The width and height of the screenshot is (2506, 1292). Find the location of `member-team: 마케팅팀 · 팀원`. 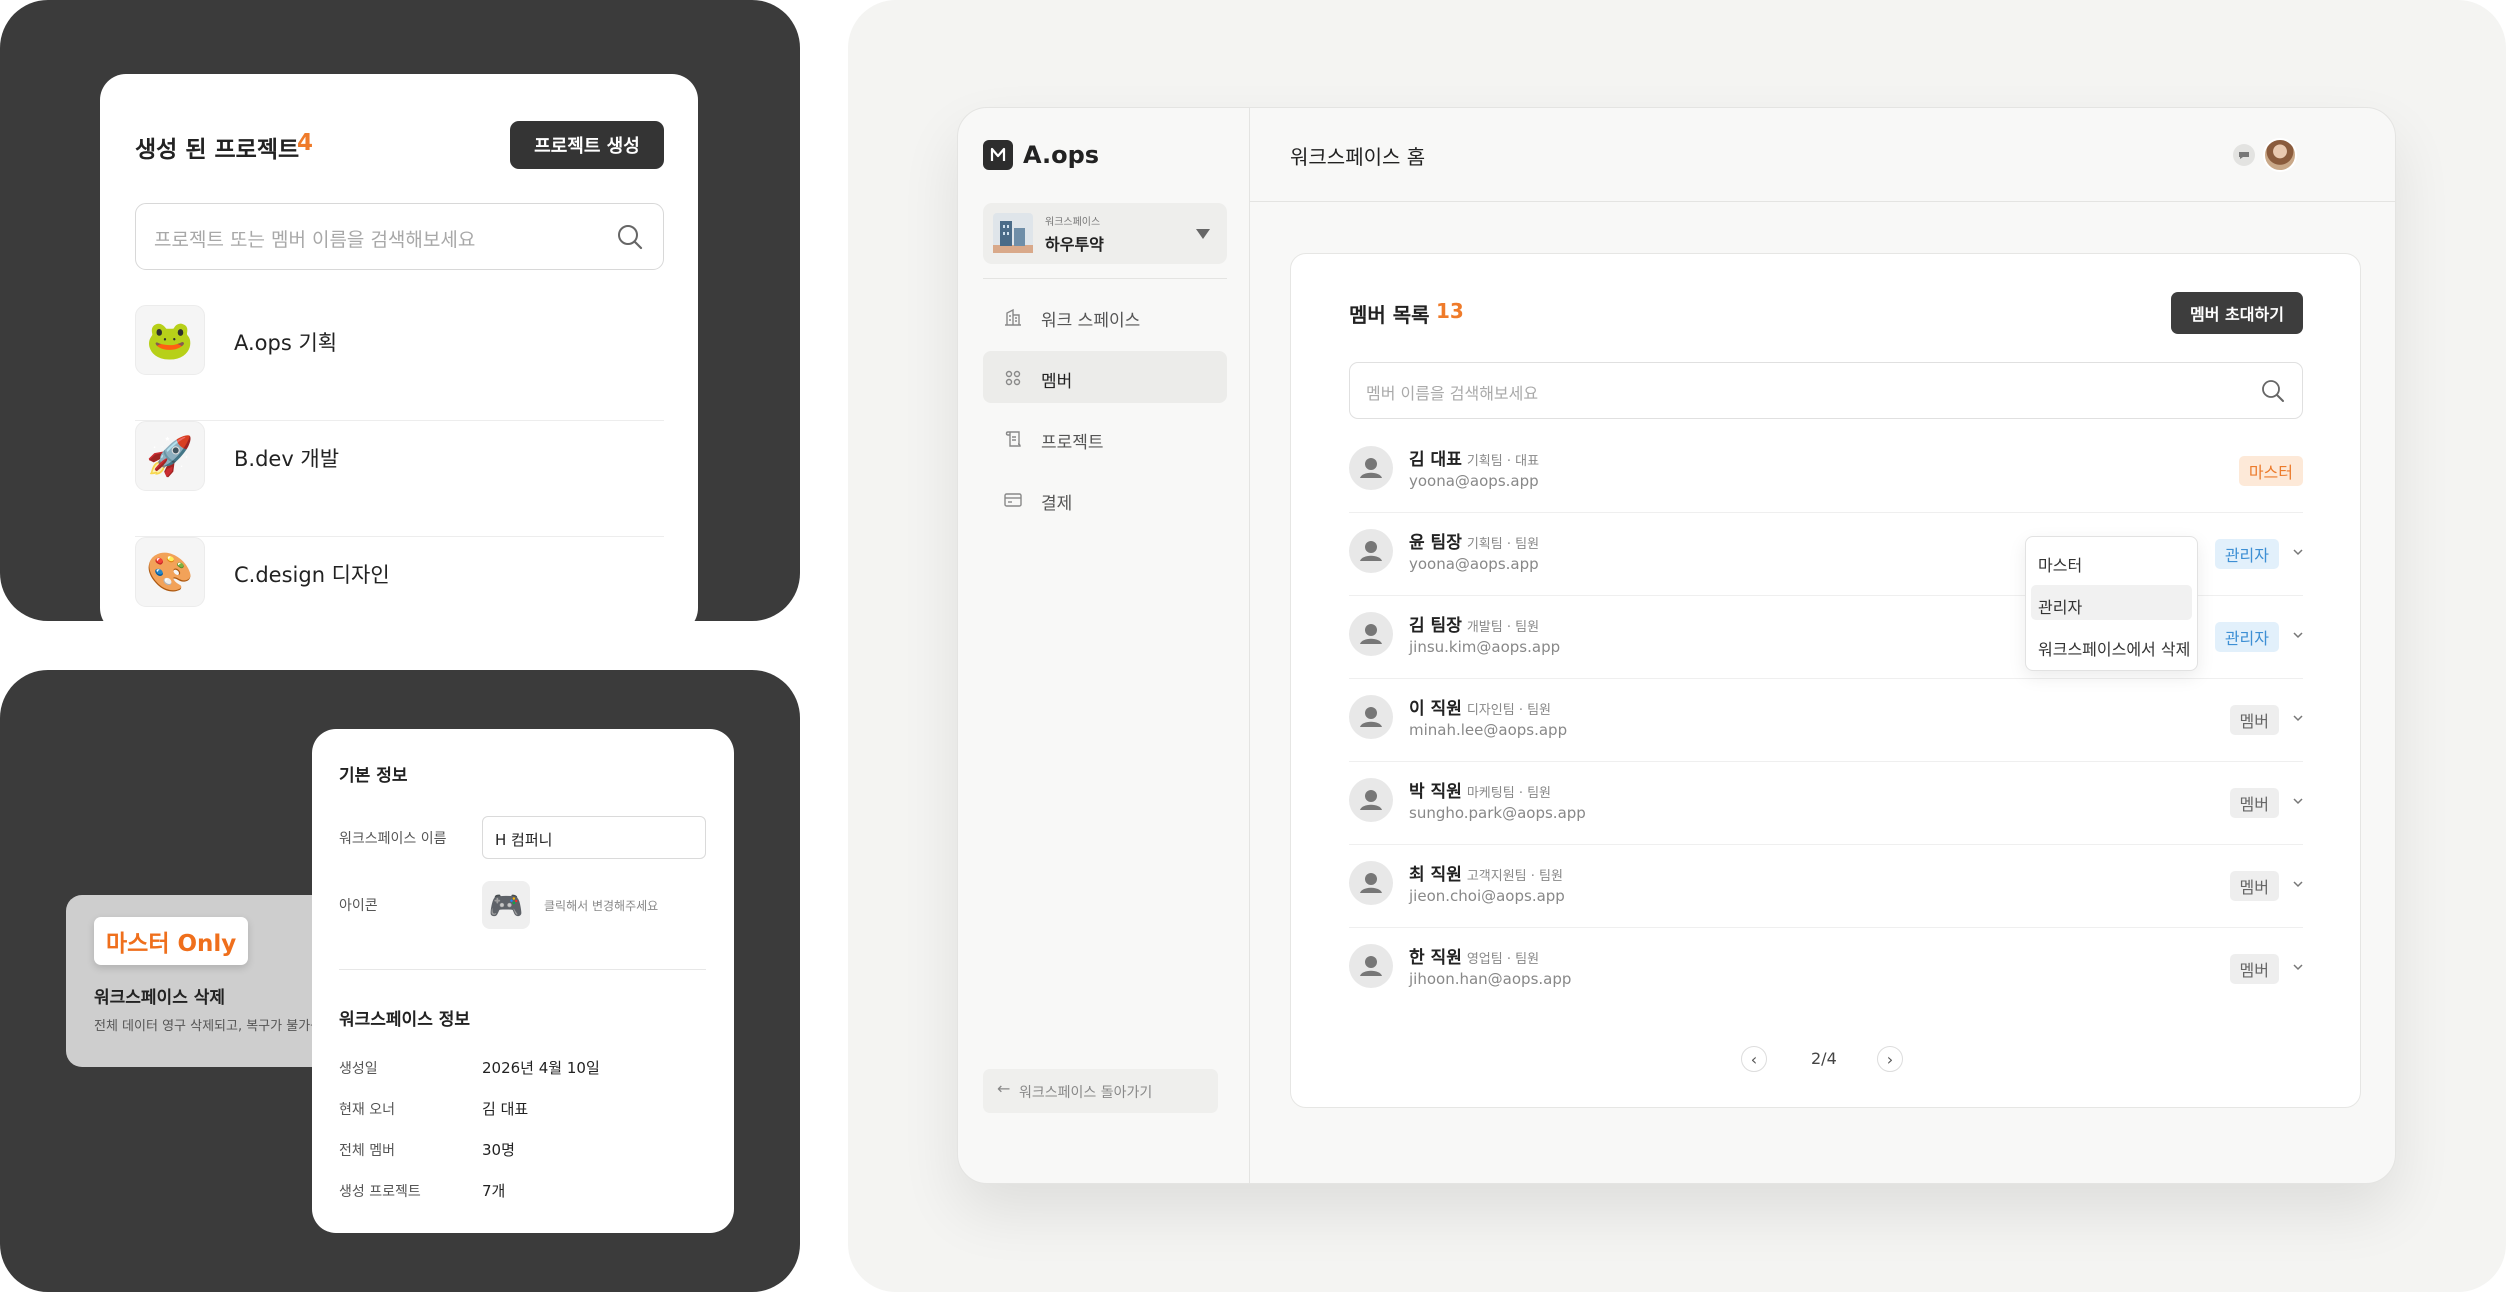

member-team: 마케팅팀 · 팀원 is located at coordinates (1509, 793).